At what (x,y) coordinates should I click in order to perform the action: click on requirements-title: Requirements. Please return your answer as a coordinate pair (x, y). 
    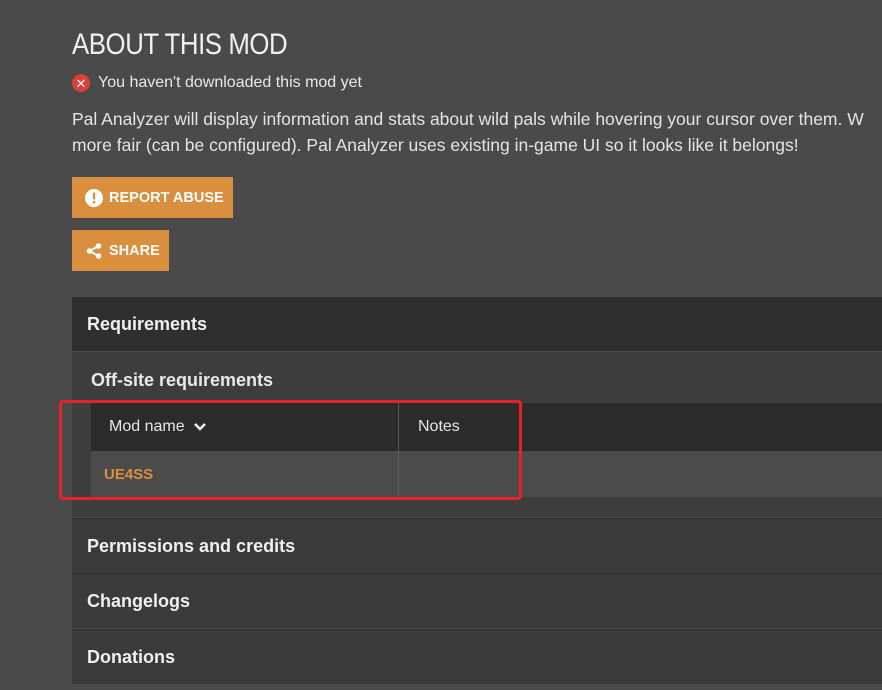
    Looking at the image, I should click on (147, 323).